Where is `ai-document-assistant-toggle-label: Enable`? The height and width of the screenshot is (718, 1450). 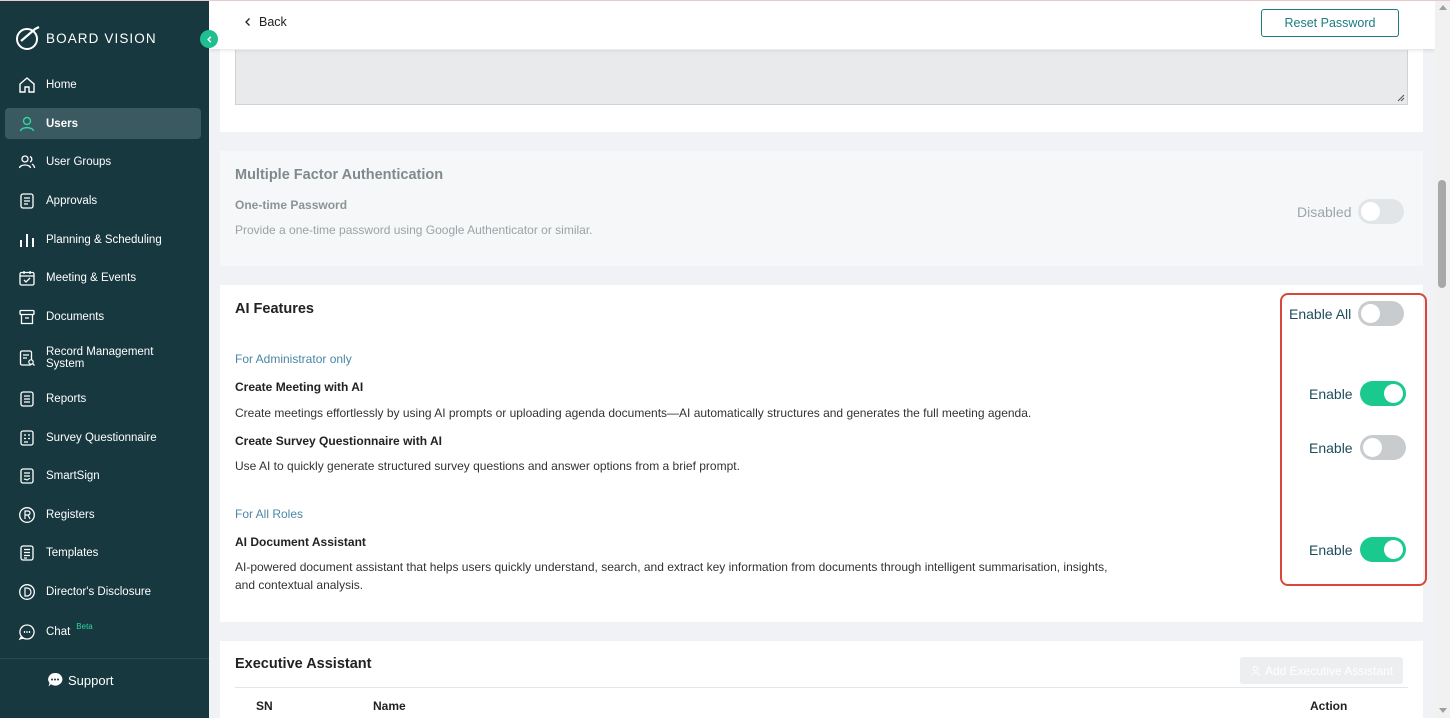
ai-document-assistant-toggle-label: Enable is located at coordinates (1331, 549).